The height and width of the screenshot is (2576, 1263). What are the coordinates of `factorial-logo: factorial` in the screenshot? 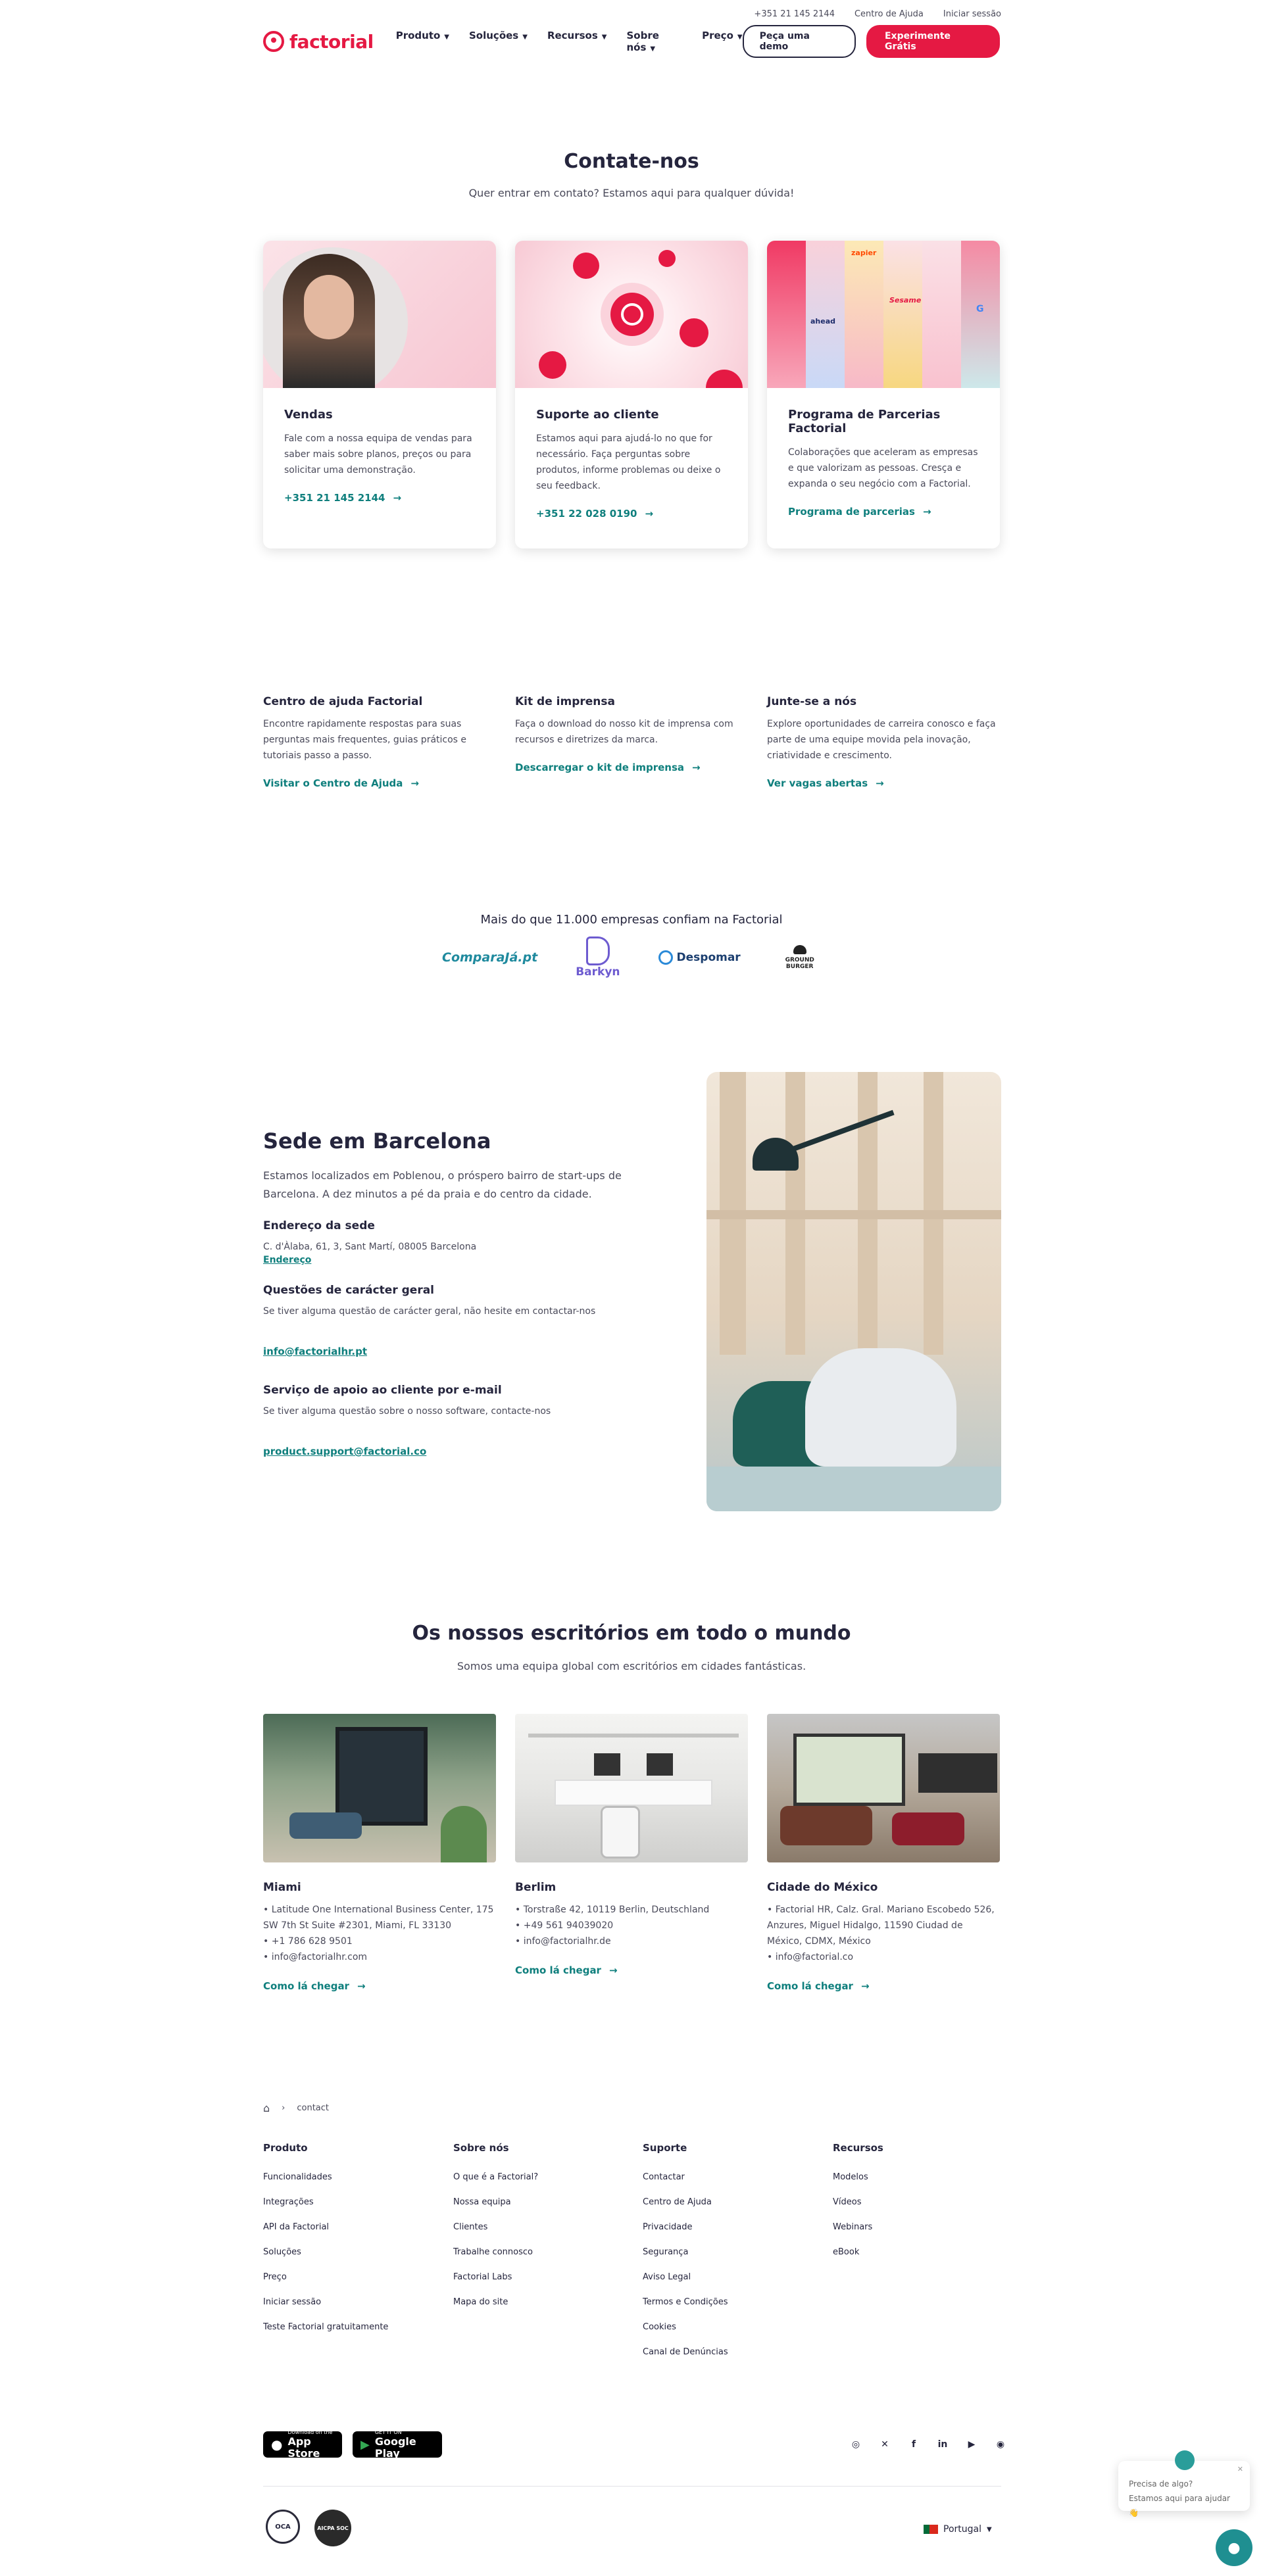 It's located at (318, 42).